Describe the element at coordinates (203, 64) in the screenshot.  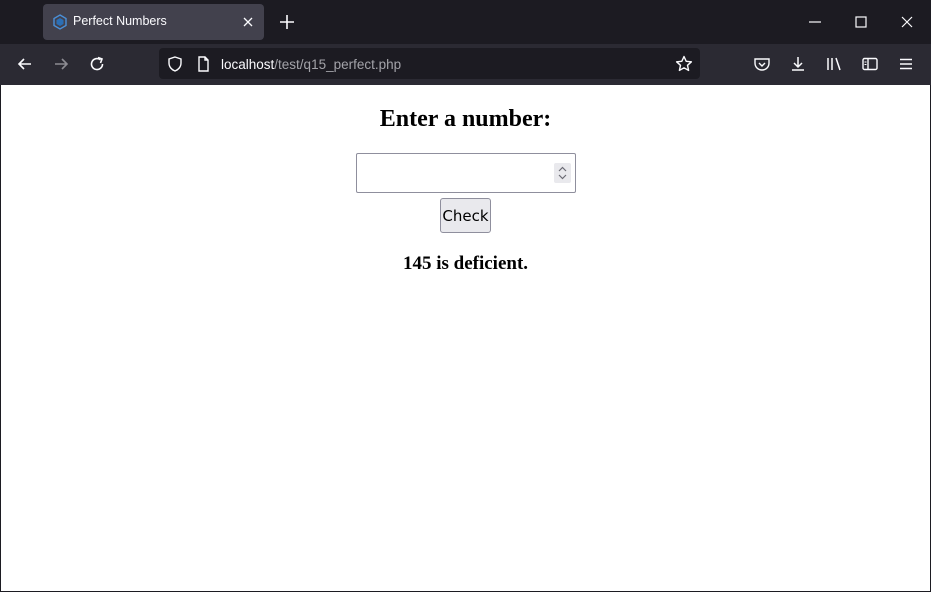
I see `page-icon` at that location.